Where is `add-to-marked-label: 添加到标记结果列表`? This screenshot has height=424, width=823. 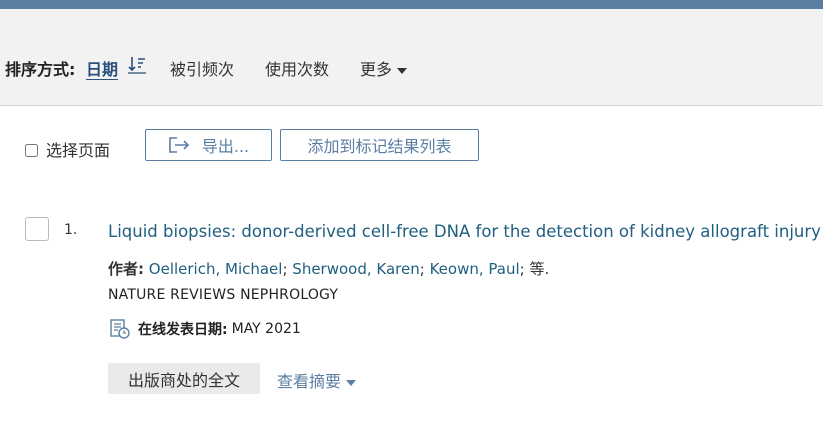 add-to-marked-label: 添加到标记结果列表 is located at coordinates (379, 146).